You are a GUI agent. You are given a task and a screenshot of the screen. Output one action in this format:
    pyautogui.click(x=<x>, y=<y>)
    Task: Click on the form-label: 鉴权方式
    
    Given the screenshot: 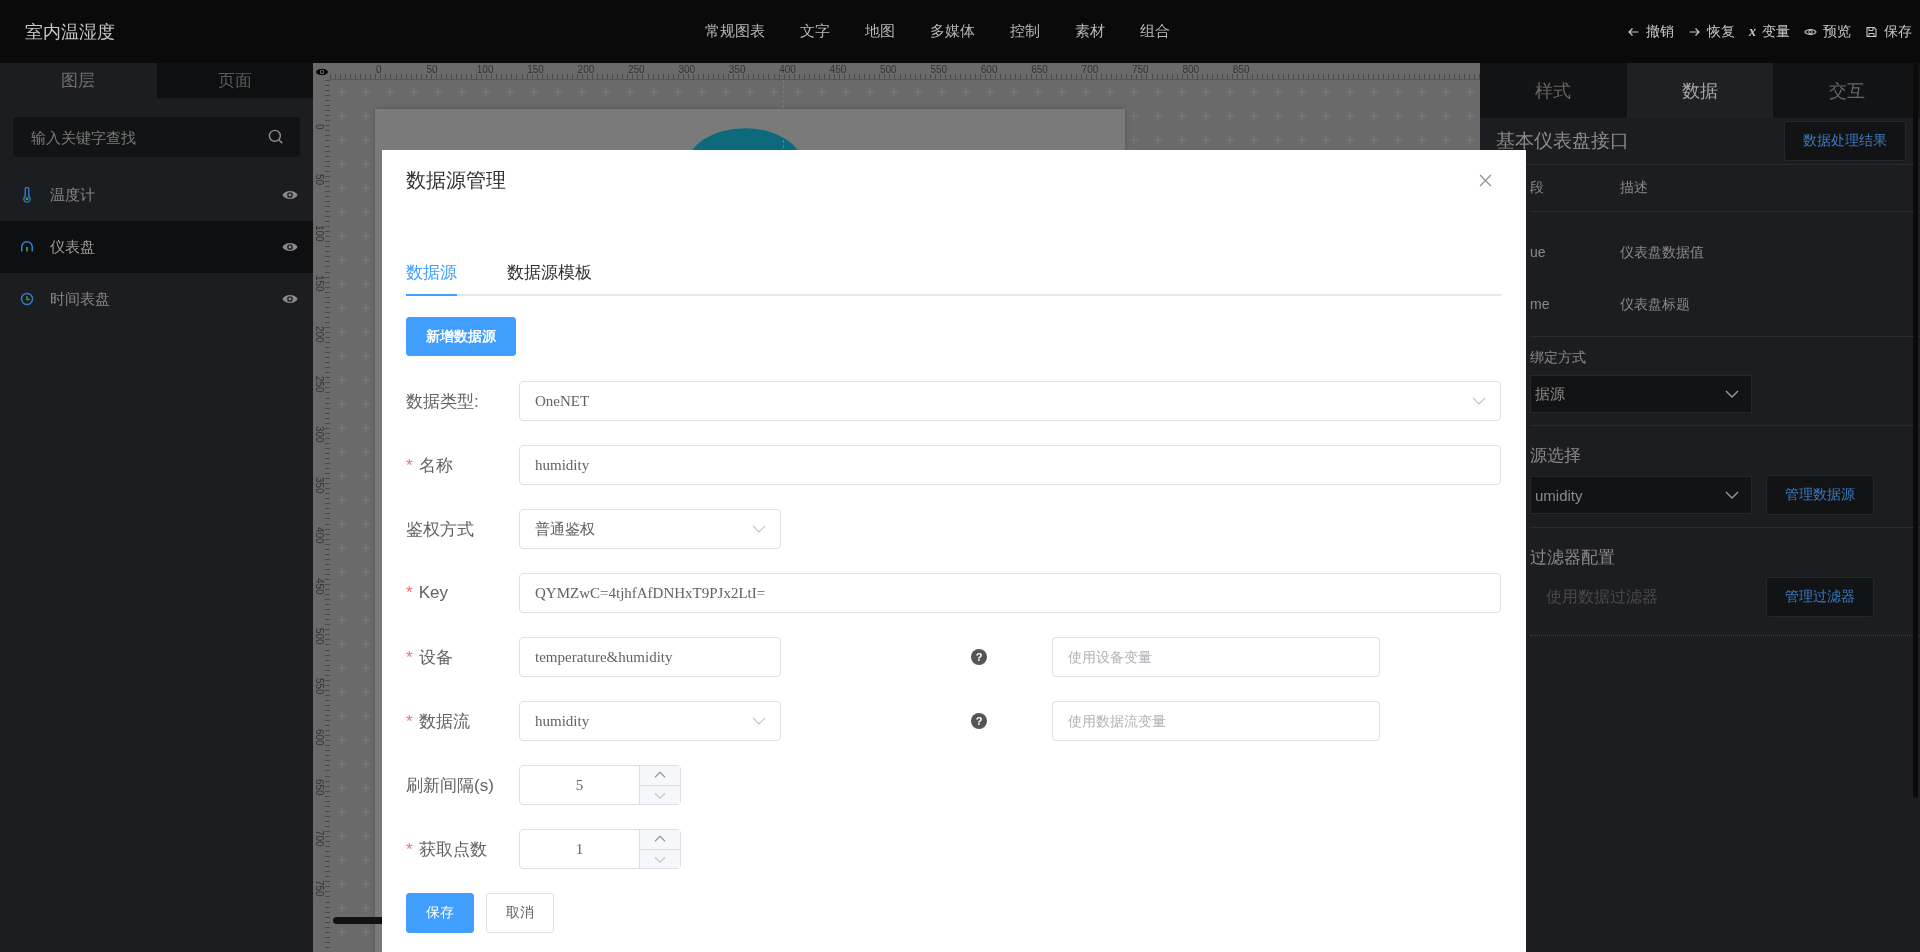 What is the action you would take?
    pyautogui.click(x=440, y=529)
    